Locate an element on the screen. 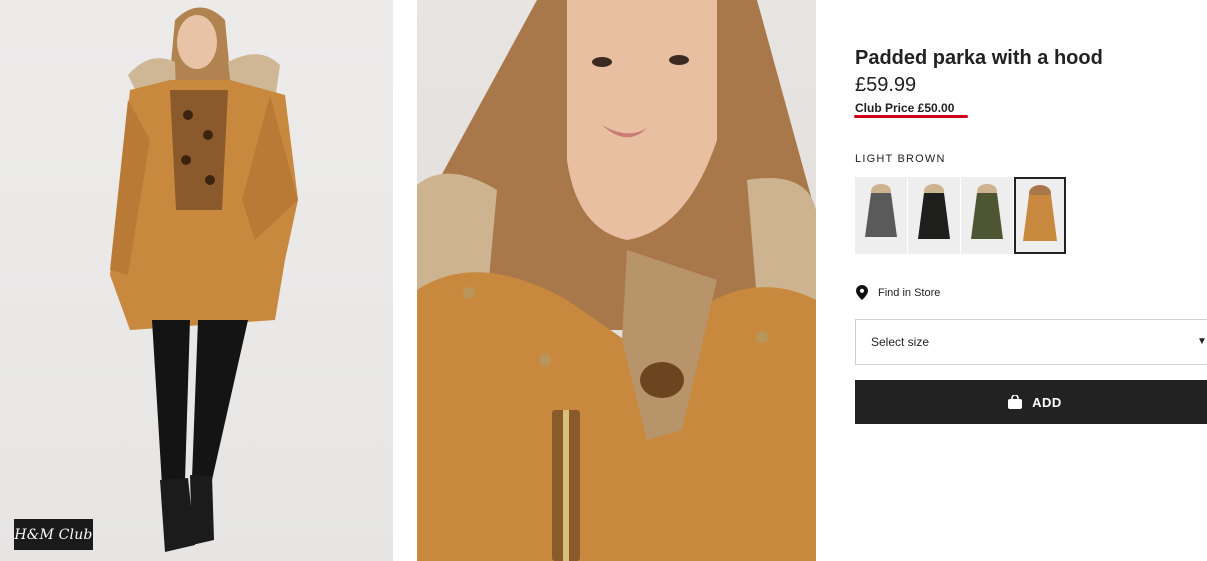 The image size is (1207, 561). find-in-store-label: Find in Store is located at coordinates (909, 292).